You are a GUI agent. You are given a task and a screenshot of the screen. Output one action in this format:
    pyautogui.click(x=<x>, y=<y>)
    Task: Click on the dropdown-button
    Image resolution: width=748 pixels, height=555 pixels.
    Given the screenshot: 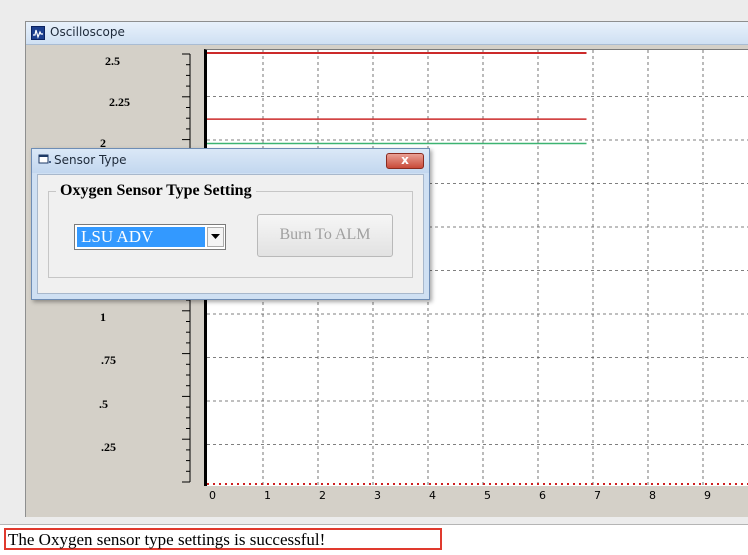 What is the action you would take?
    pyautogui.click(x=215, y=237)
    